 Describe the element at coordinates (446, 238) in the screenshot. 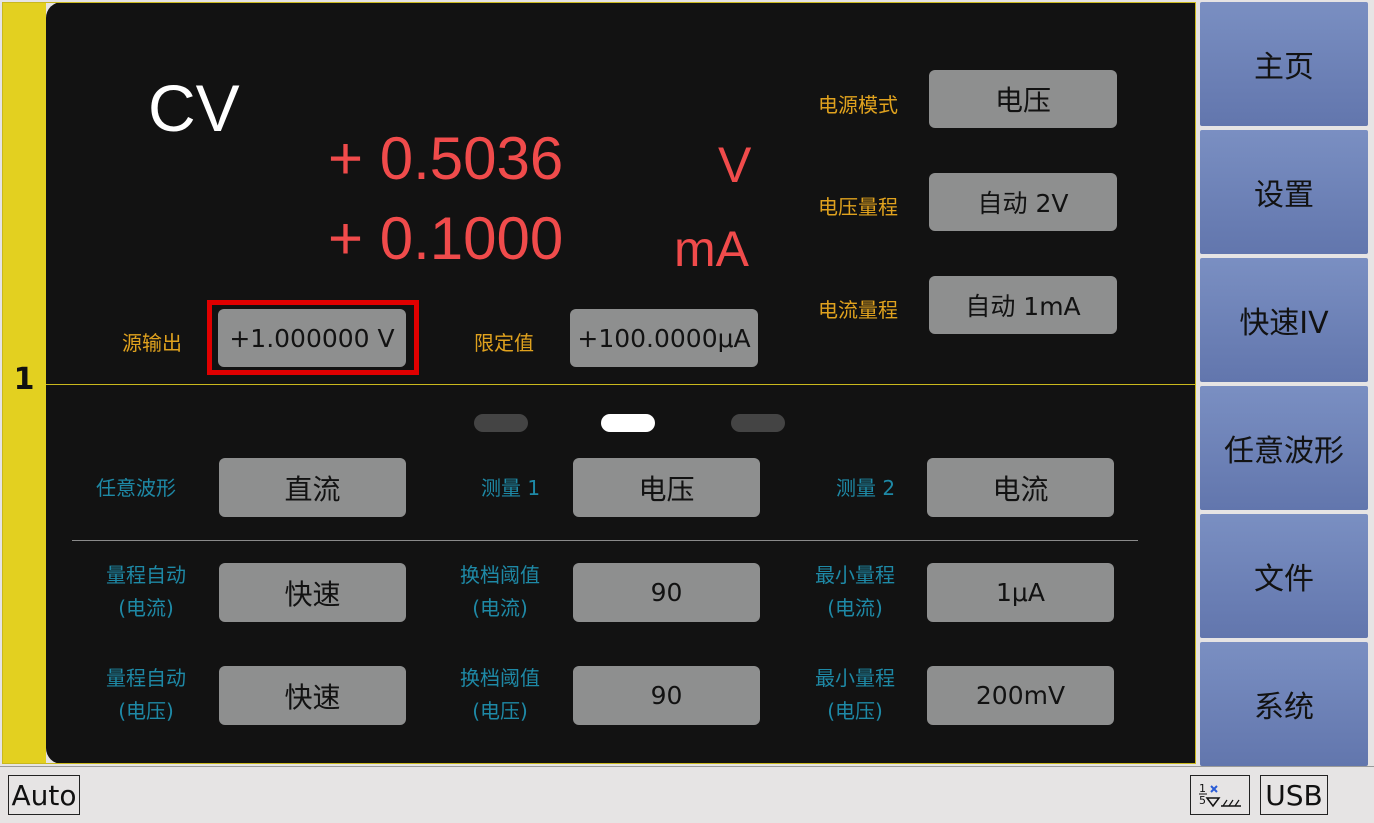

I see `current-reading: + 0.1000` at that location.